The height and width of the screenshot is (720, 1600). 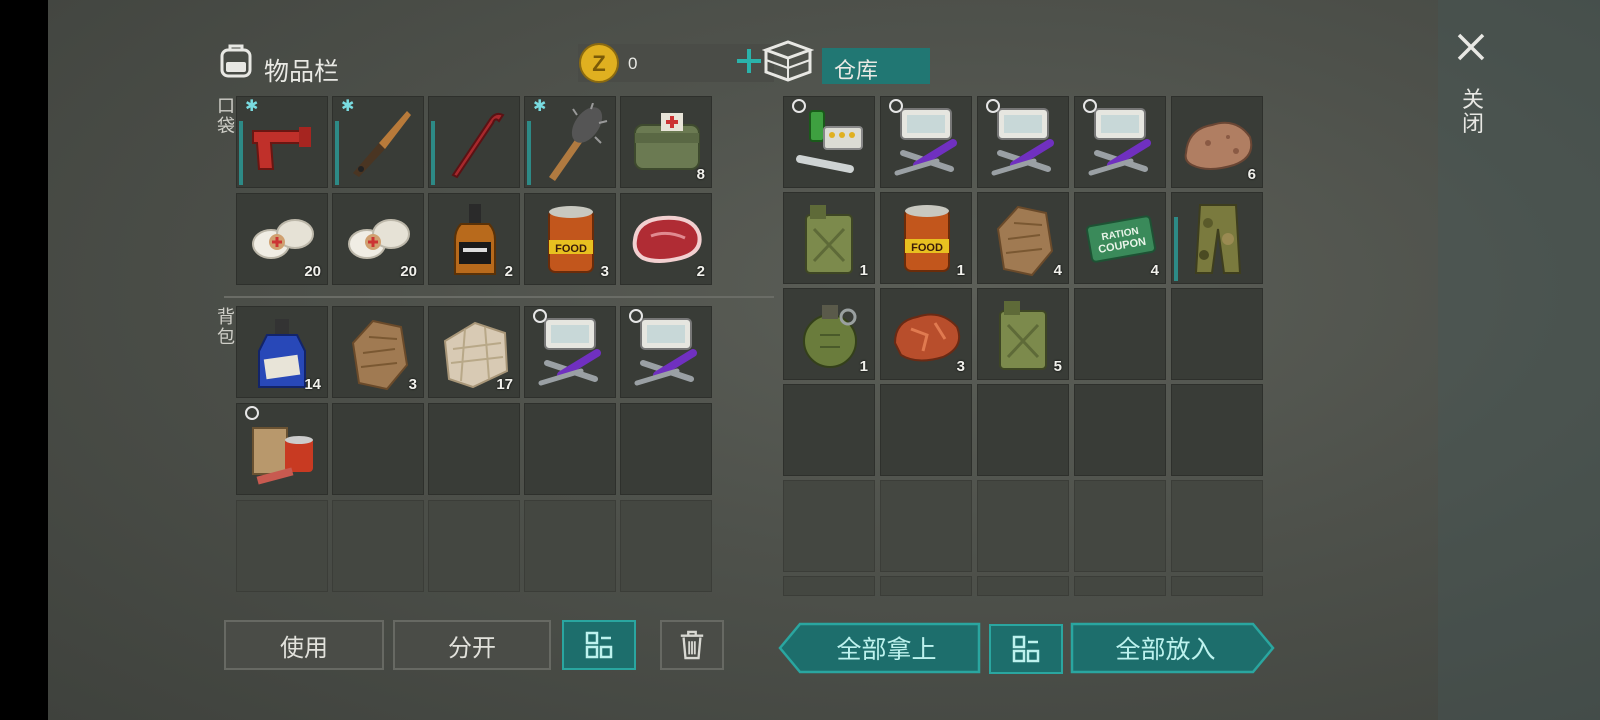 What do you see at coordinates (599, 63) in the screenshot?
I see `coin-icon: Z` at bounding box center [599, 63].